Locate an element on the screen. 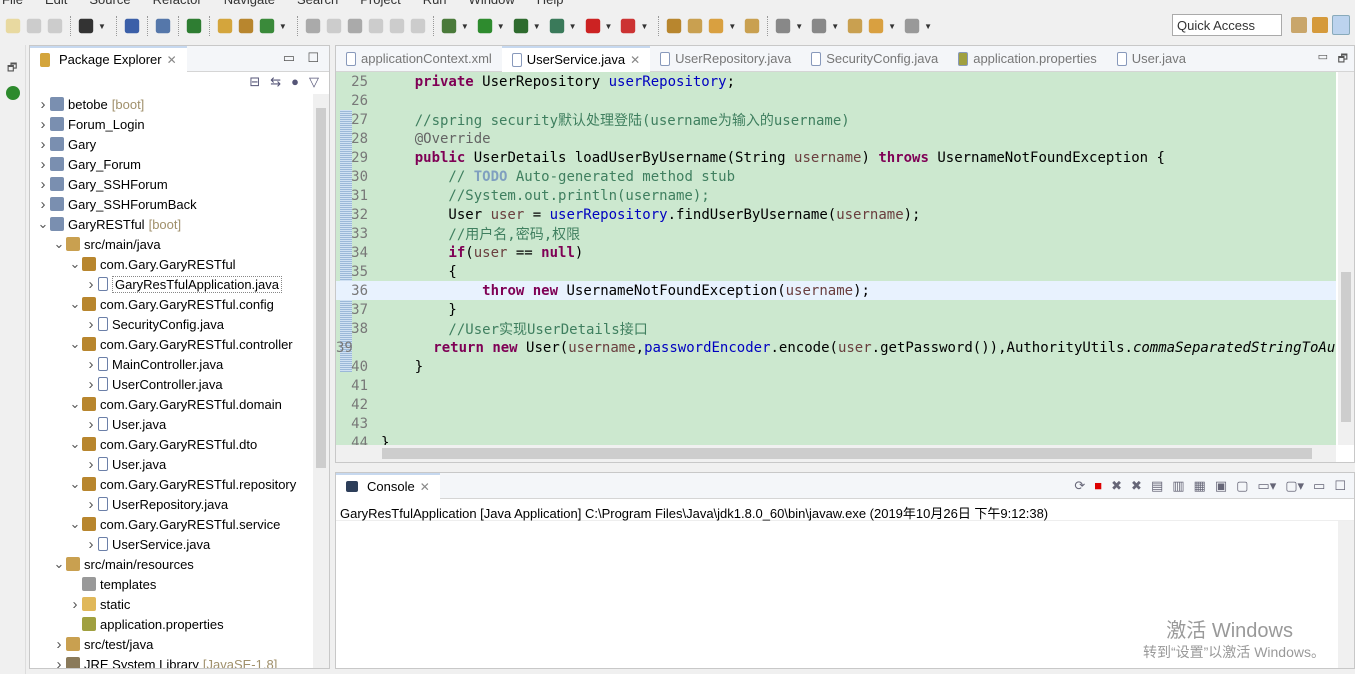 The width and height of the screenshot is (1355, 674). tree-item: application.properties is located at coordinates (171, 624).